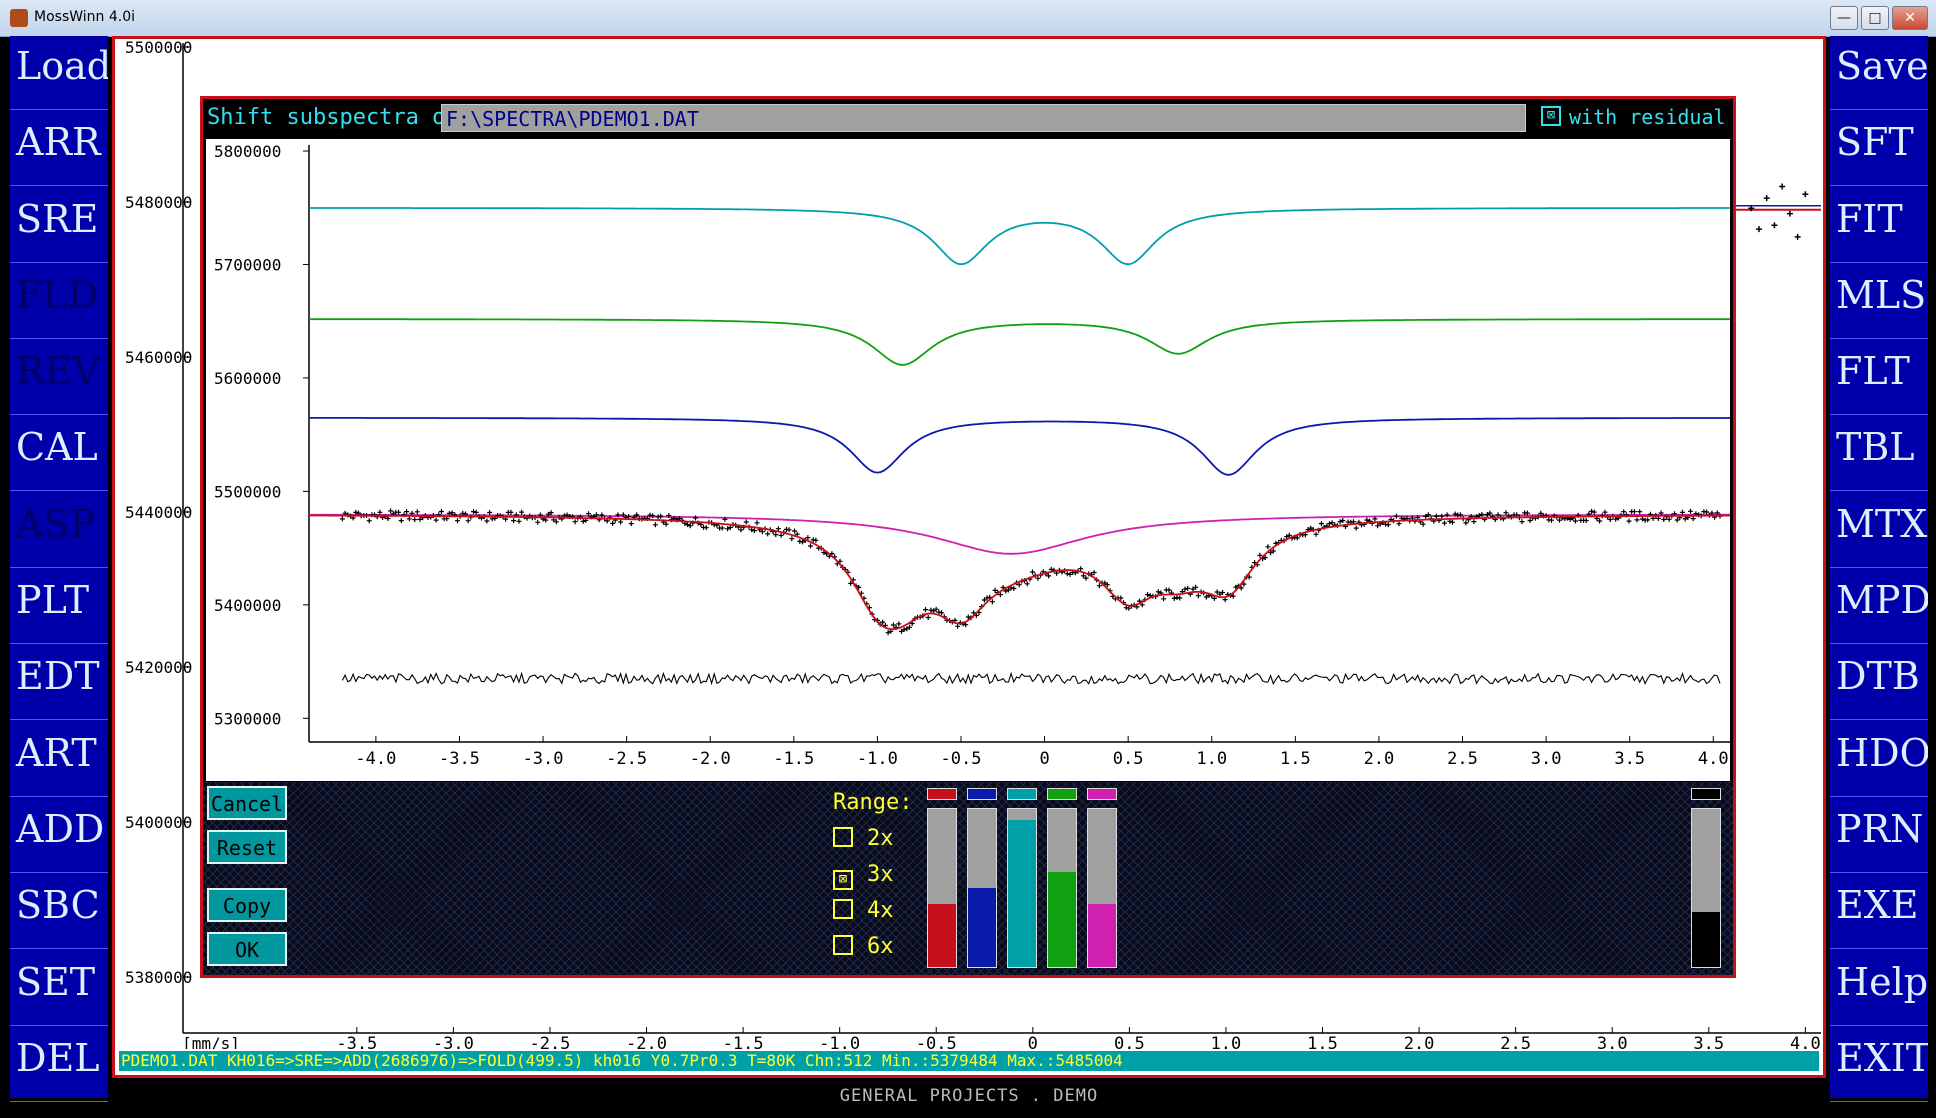 This screenshot has height=1118, width=1936. I want to click on with-residual-checkbox: ⊠, so click(1551, 116).